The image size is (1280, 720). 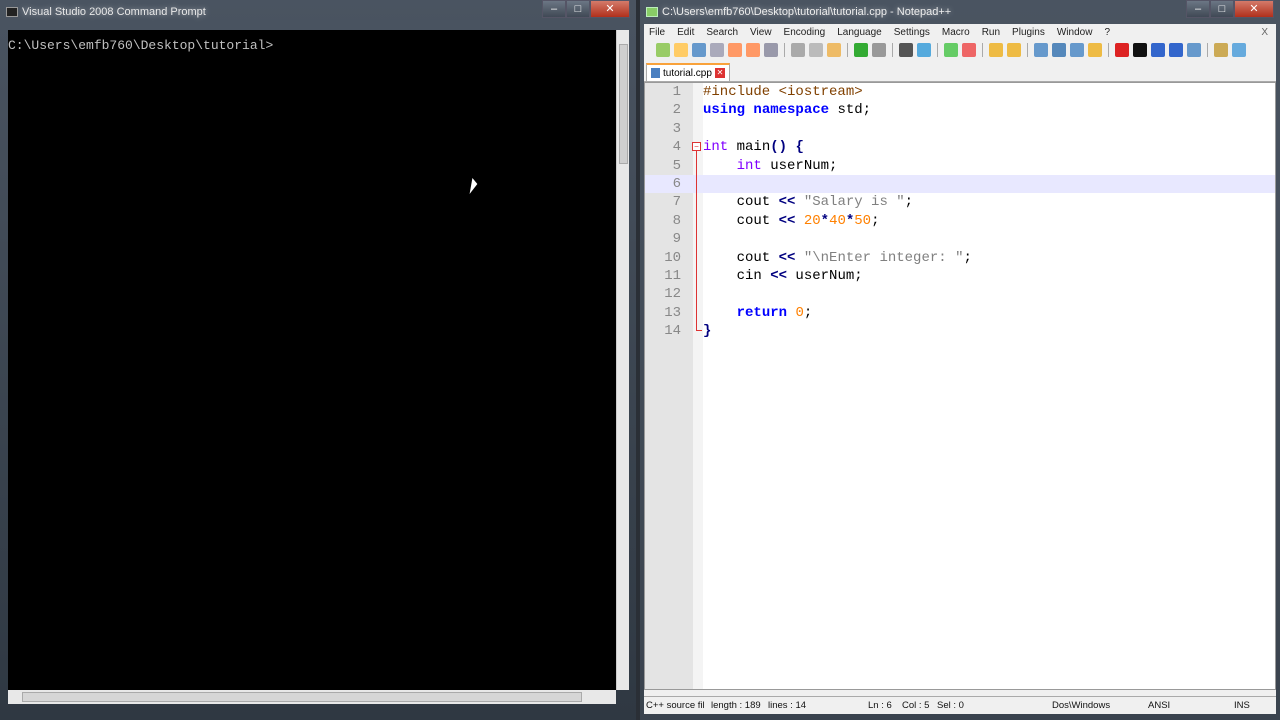 What do you see at coordinates (956, 32) in the screenshot?
I see `menu-macro: Macro` at bounding box center [956, 32].